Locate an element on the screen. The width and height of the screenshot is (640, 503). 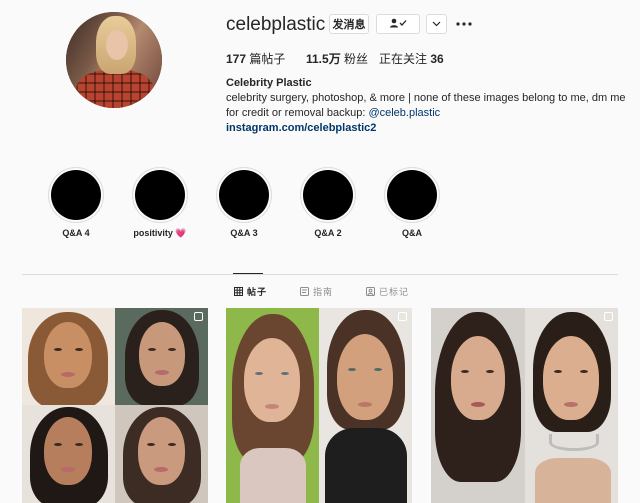
highlight-qa: Q&A is located at coordinates (412, 204).